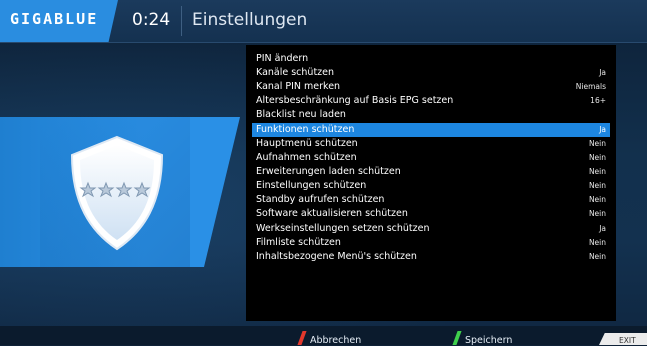  Describe the element at coordinates (151, 20) in the screenshot. I see `clock: 0:24` at that location.